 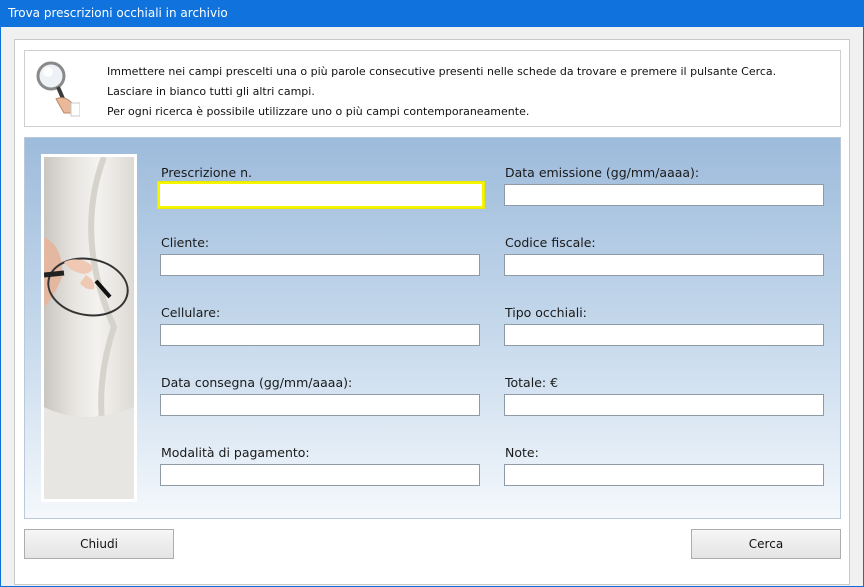 What do you see at coordinates (320, 405) in the screenshot?
I see `input-data-consegna` at bounding box center [320, 405].